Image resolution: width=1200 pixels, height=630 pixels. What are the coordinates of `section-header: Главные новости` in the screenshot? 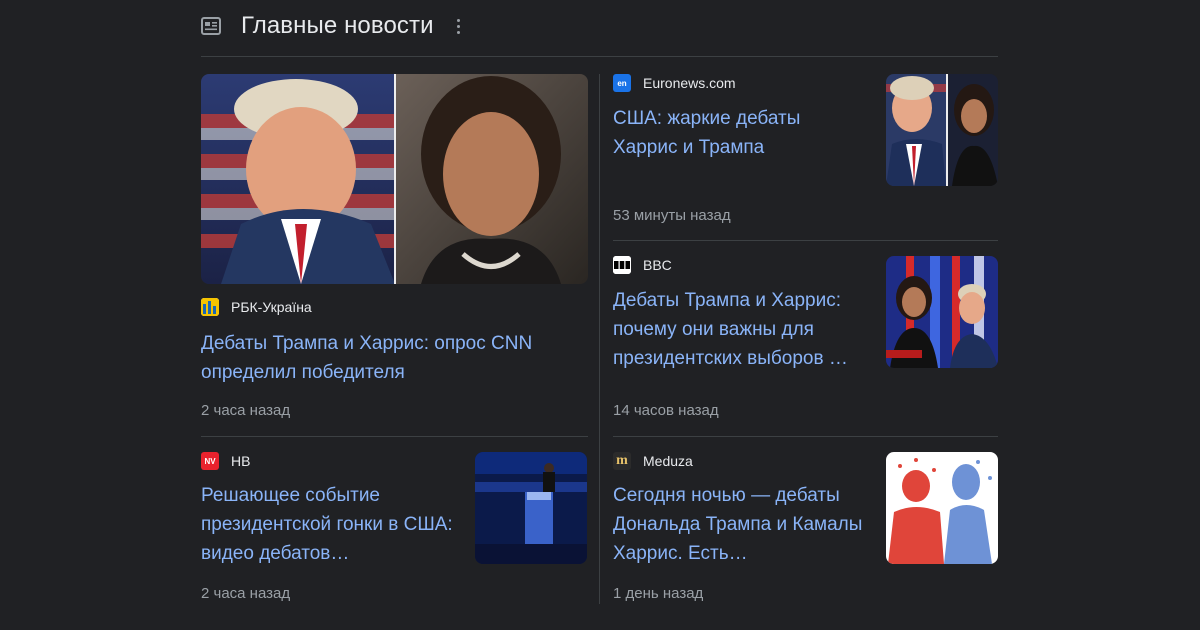 It's located at (331, 26).